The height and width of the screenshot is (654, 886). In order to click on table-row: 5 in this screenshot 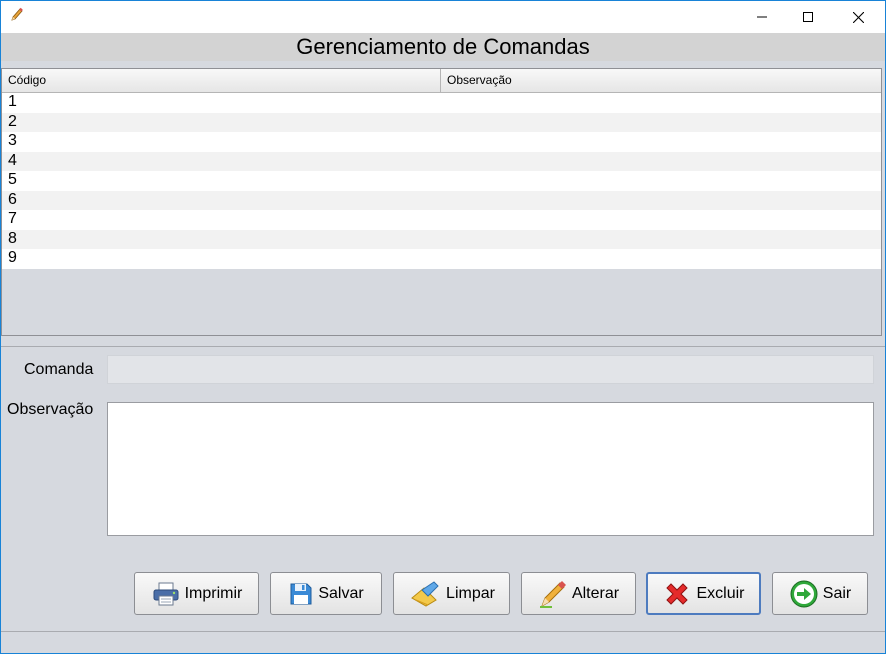, I will do `click(441, 181)`.